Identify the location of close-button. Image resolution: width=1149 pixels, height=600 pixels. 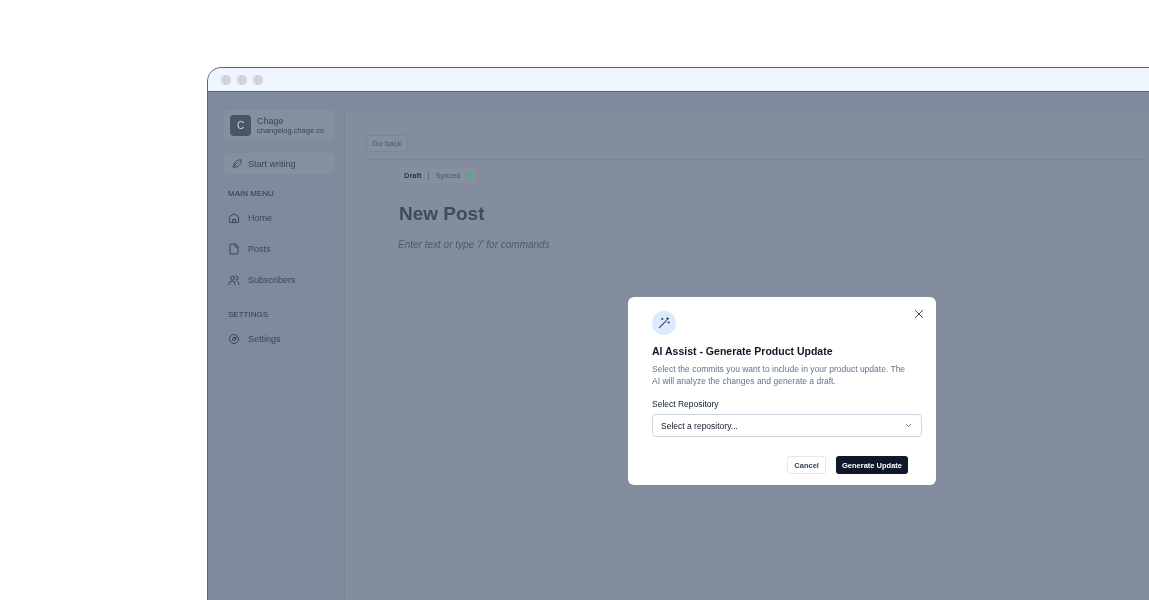
(919, 314).